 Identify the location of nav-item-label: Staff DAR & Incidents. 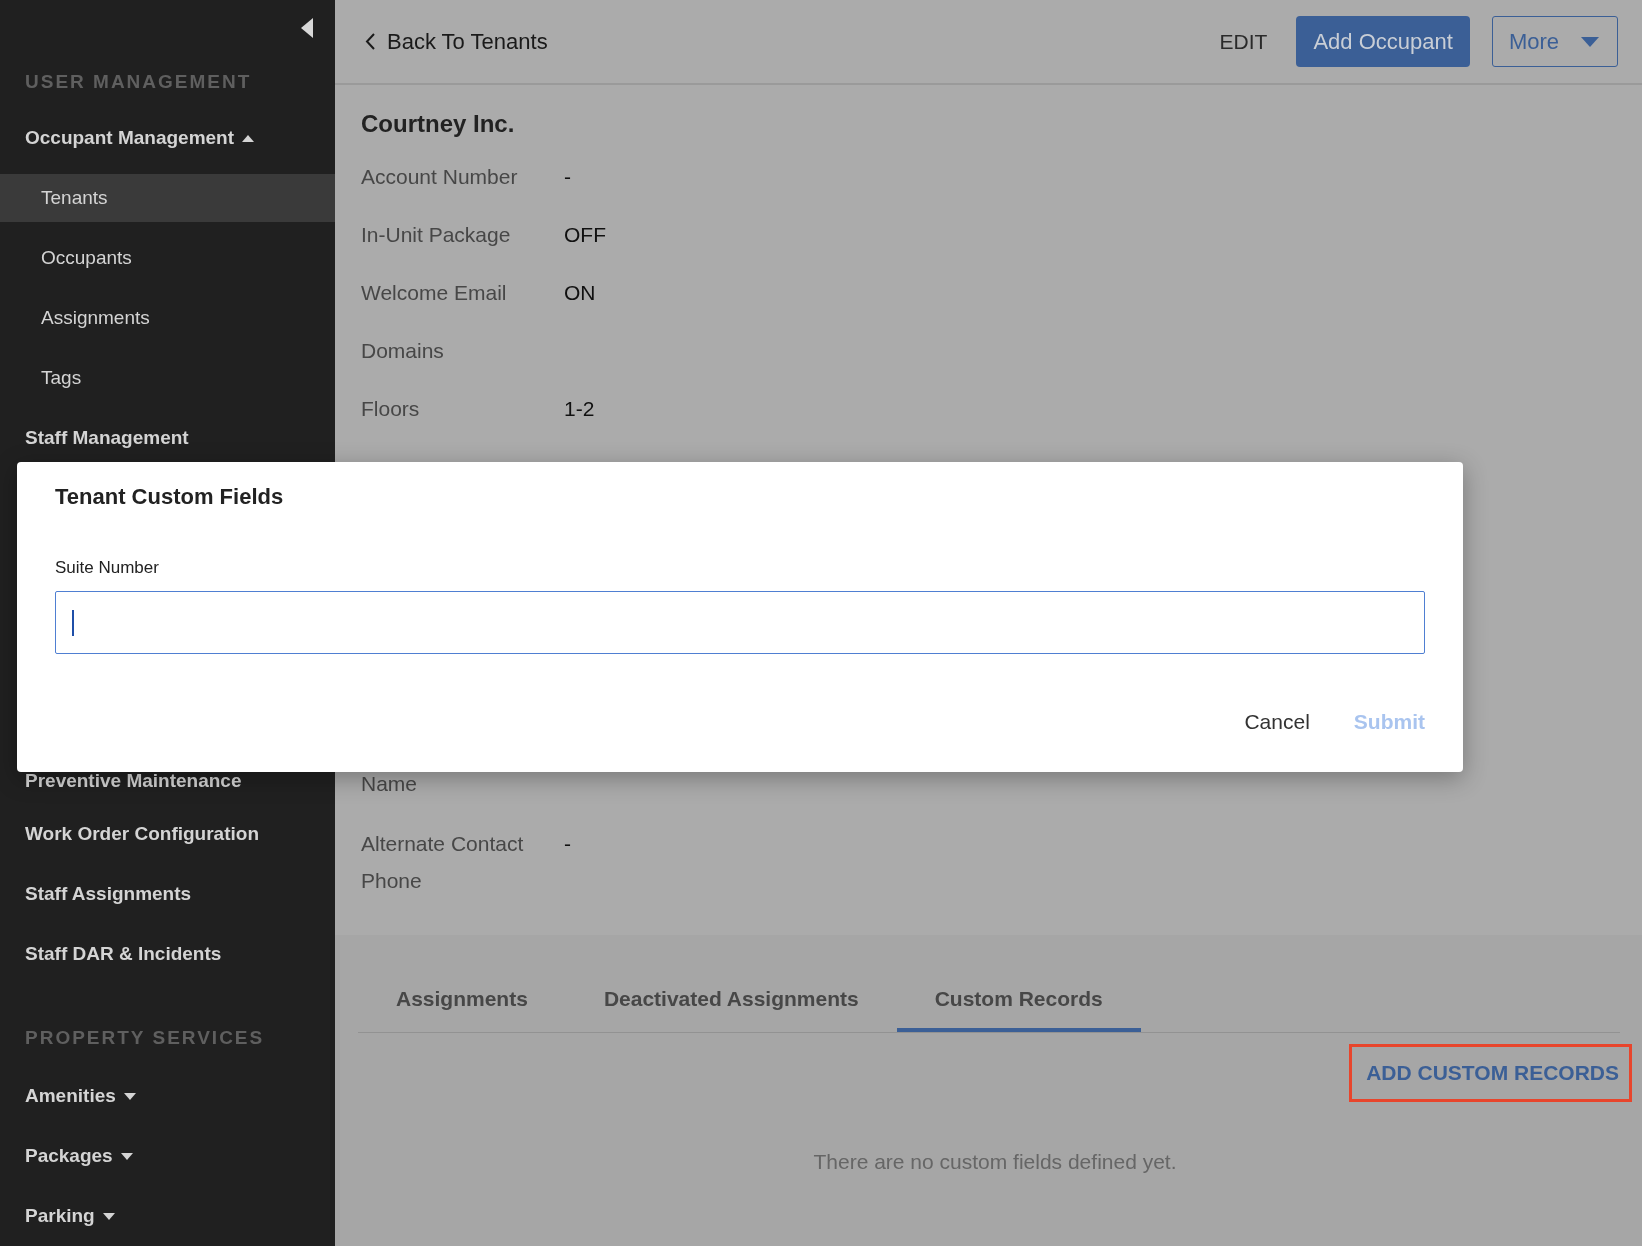
(123, 954).